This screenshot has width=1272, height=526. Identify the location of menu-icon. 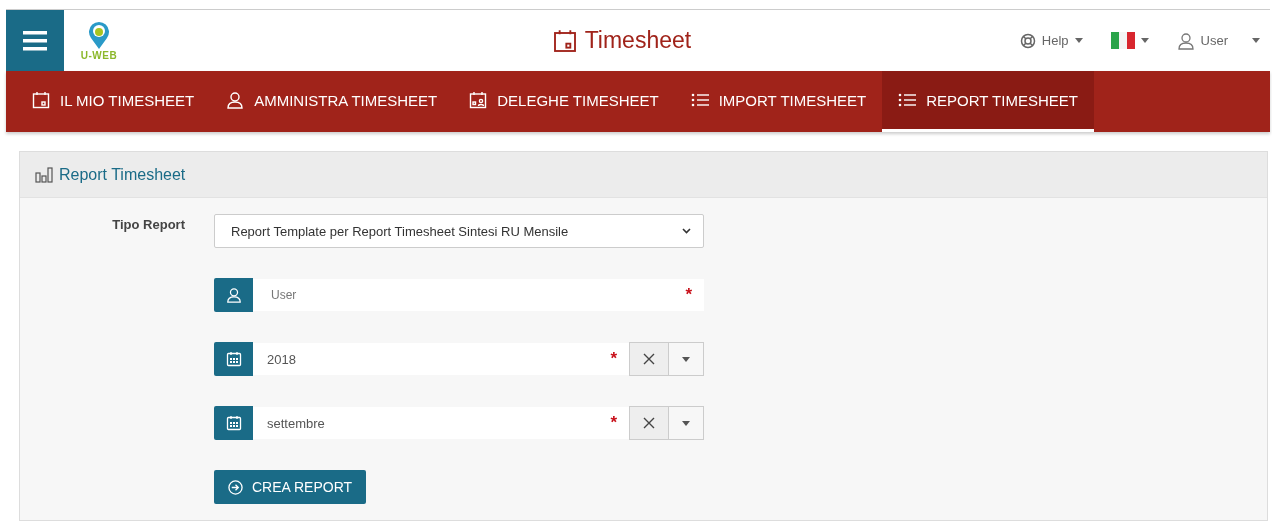
(35, 40).